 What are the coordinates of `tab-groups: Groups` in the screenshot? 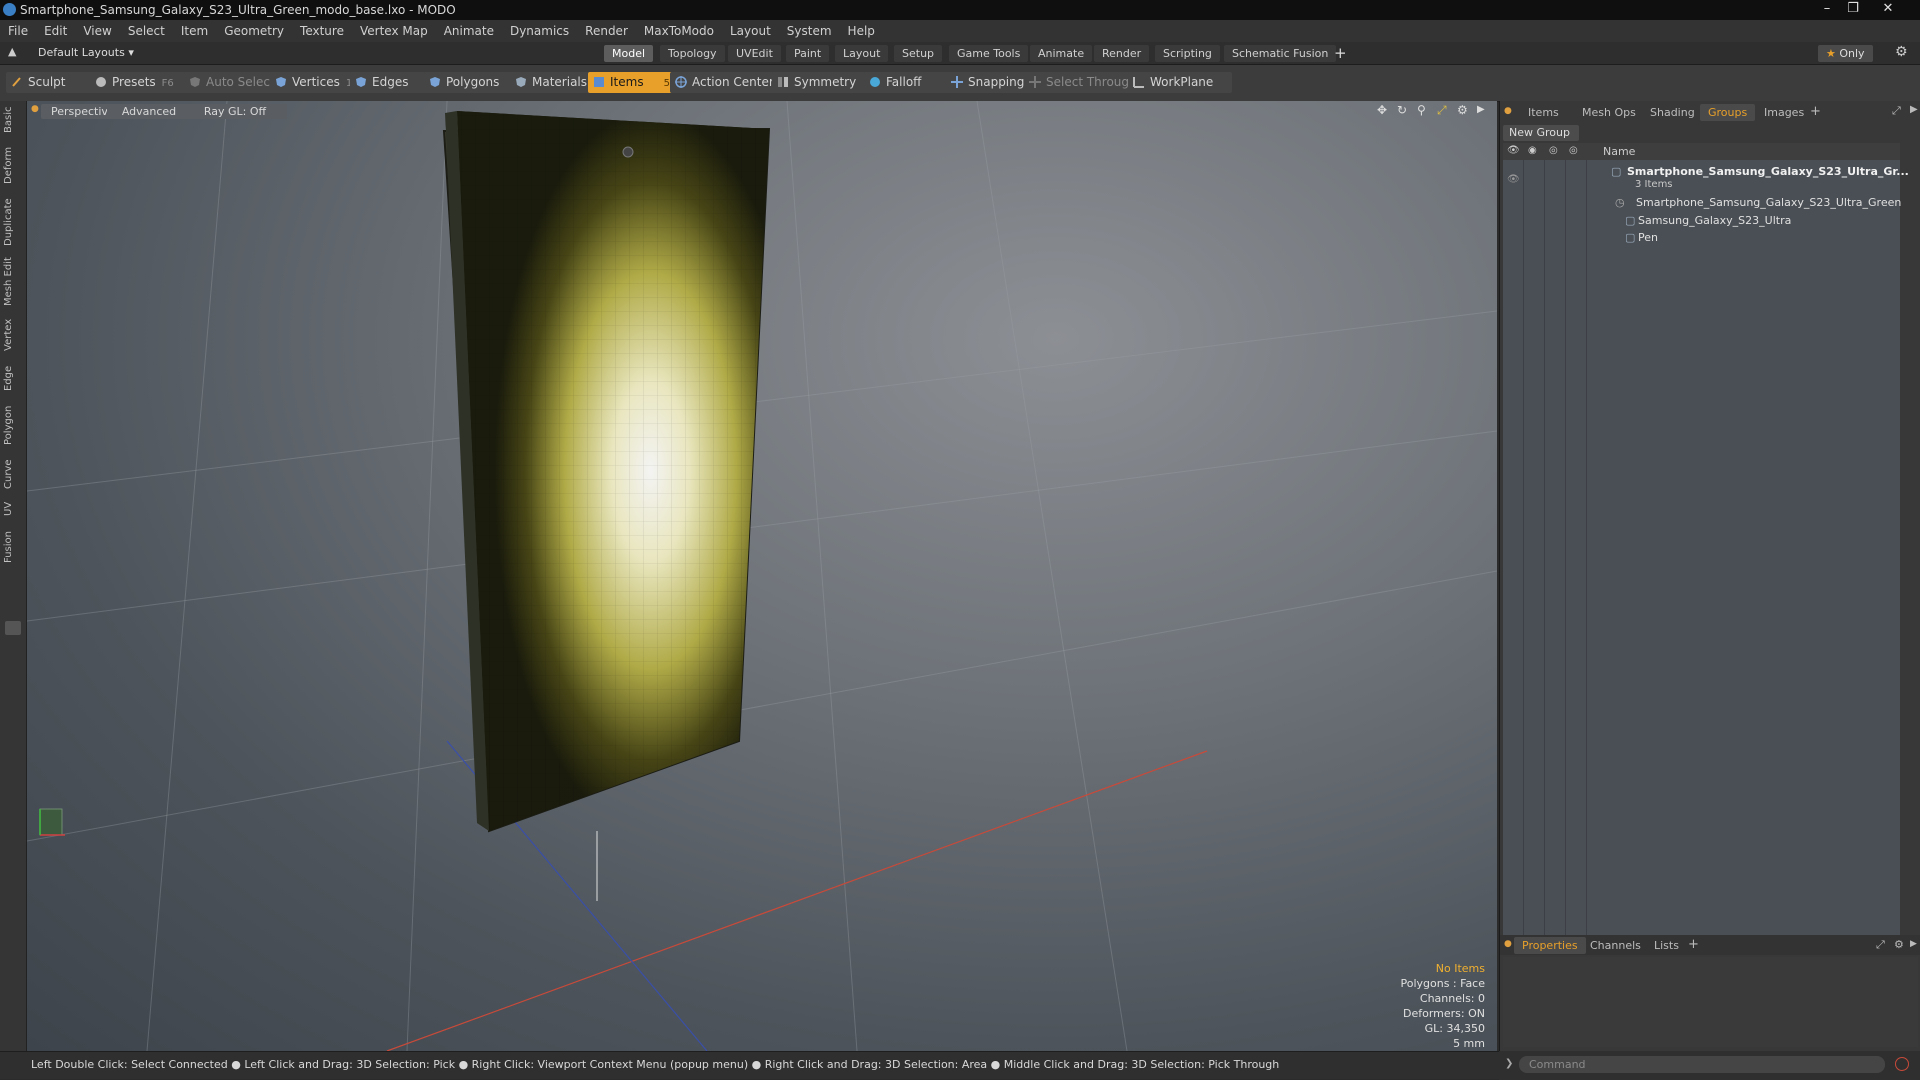 It's located at (1728, 112).